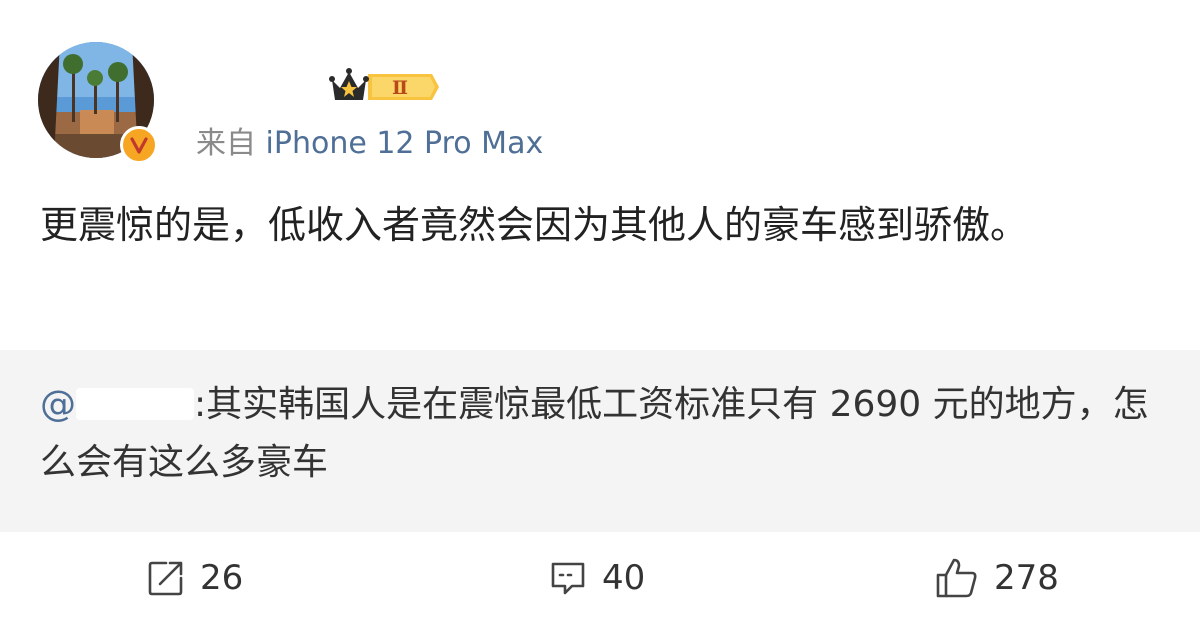 The height and width of the screenshot is (622, 1200). I want to click on source-device-link: iPhone 12 Pro Max, so click(405, 143).